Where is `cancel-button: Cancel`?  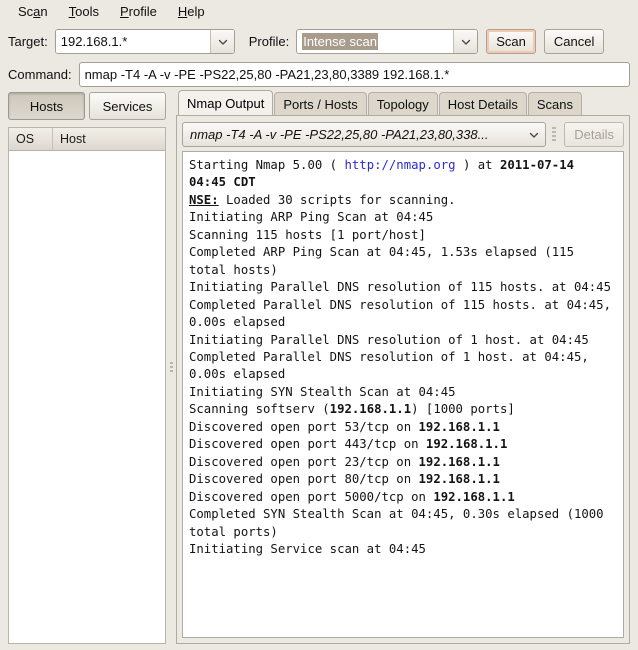
cancel-button: Cancel is located at coordinates (574, 41).